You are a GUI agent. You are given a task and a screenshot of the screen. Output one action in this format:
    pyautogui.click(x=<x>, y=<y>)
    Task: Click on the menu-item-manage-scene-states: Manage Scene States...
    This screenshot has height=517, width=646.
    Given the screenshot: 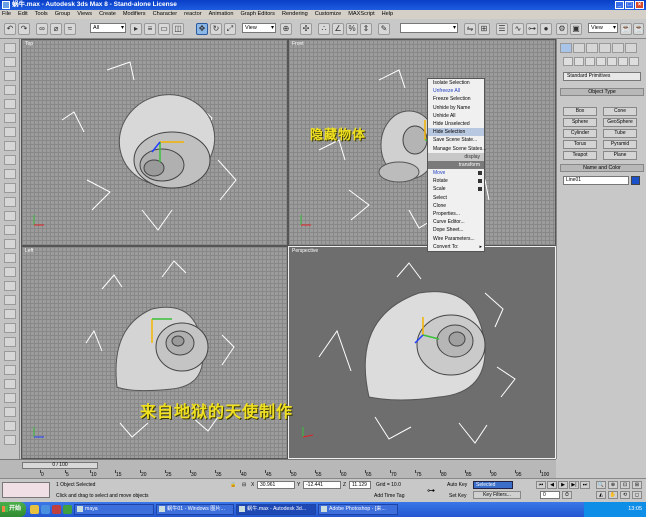 What is the action you would take?
    pyautogui.click(x=457, y=149)
    